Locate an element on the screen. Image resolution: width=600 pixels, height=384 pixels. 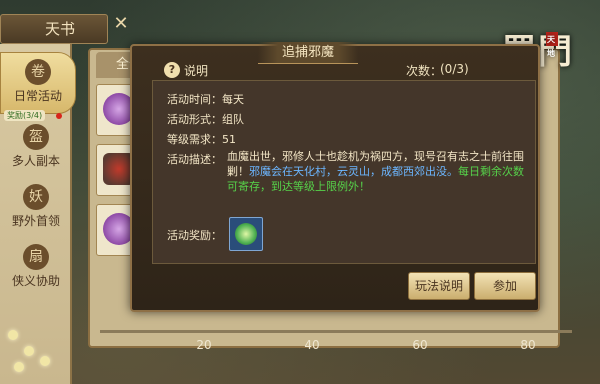
join-button: 参加 is located at coordinates (505, 286).